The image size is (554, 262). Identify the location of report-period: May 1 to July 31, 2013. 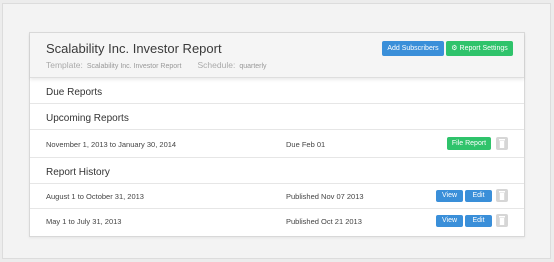
(84, 221).